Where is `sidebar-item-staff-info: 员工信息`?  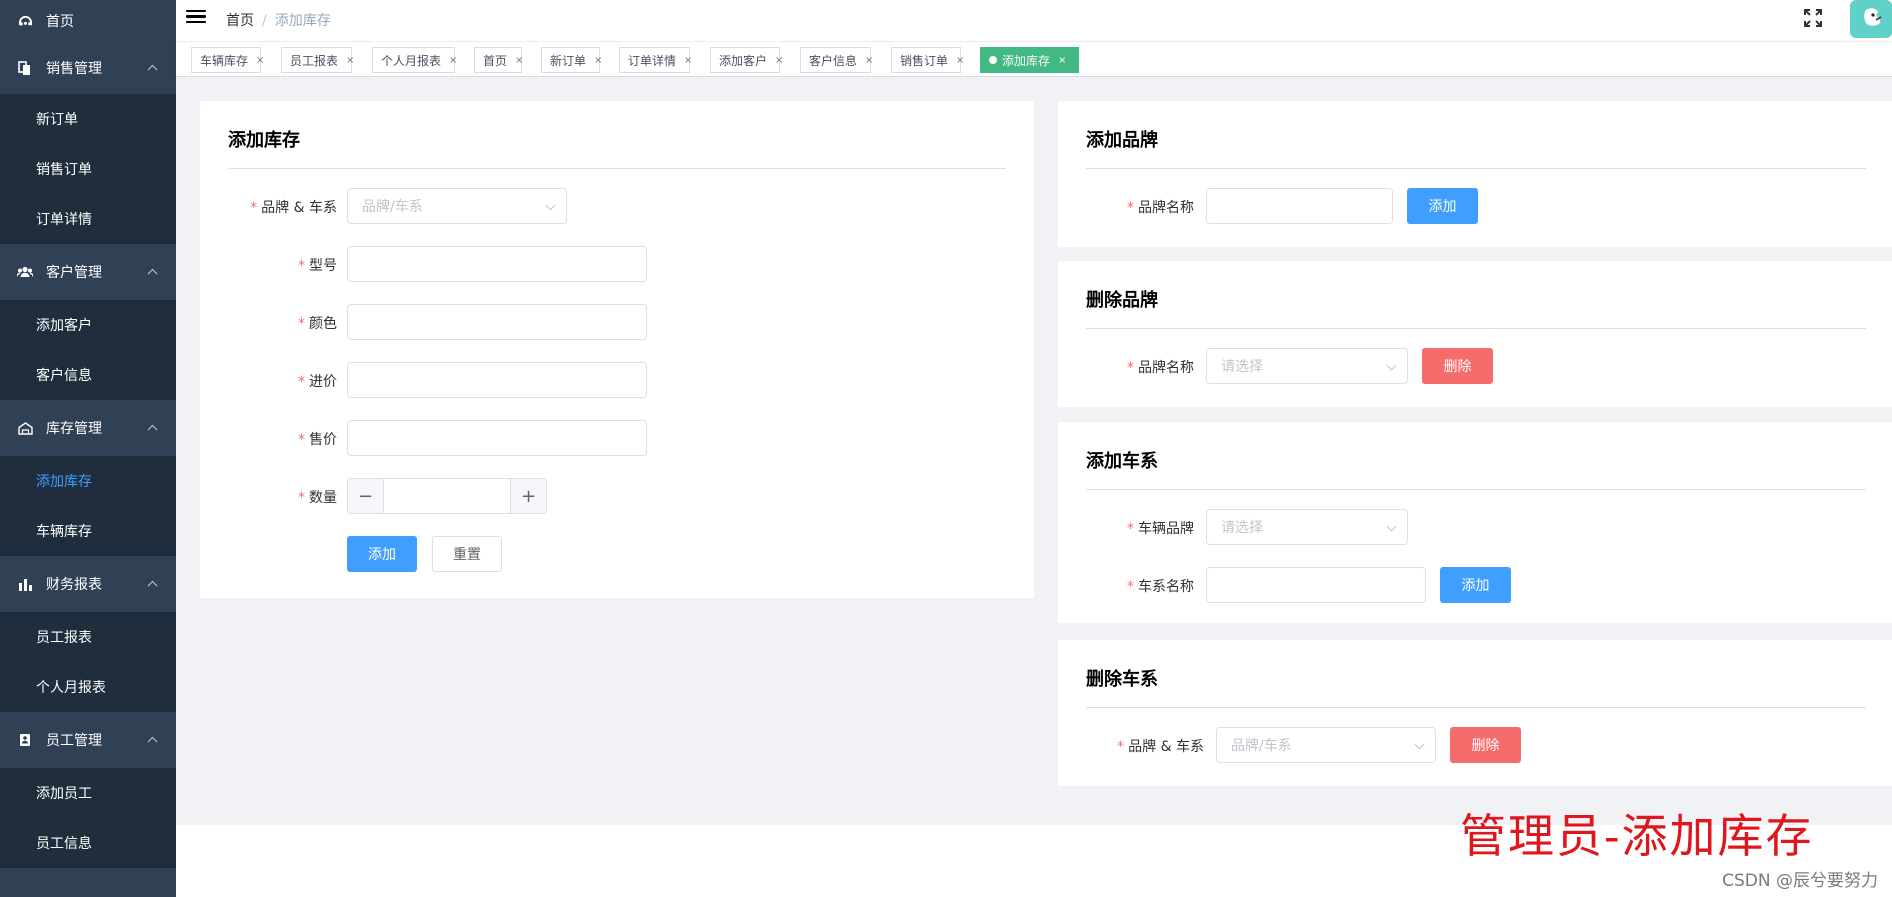
sidebar-item-staff-info: 员工信息 is located at coordinates (88, 843).